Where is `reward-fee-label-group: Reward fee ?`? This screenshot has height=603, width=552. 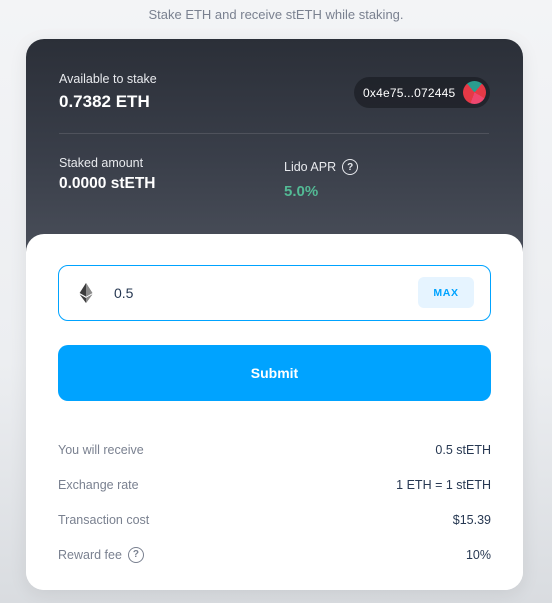
reward-fee-label-group: Reward fee ? is located at coordinates (101, 554).